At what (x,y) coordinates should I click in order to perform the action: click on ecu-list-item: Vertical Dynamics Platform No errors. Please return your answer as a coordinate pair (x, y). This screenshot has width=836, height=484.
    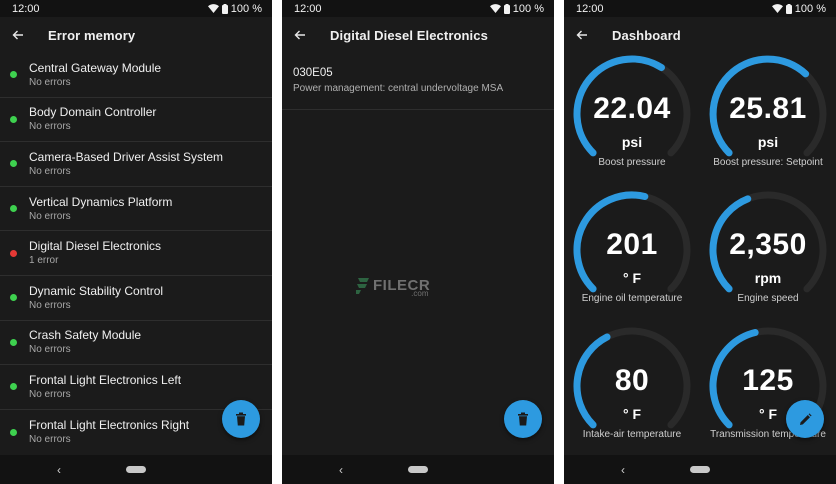
    Looking at the image, I should click on (136, 209).